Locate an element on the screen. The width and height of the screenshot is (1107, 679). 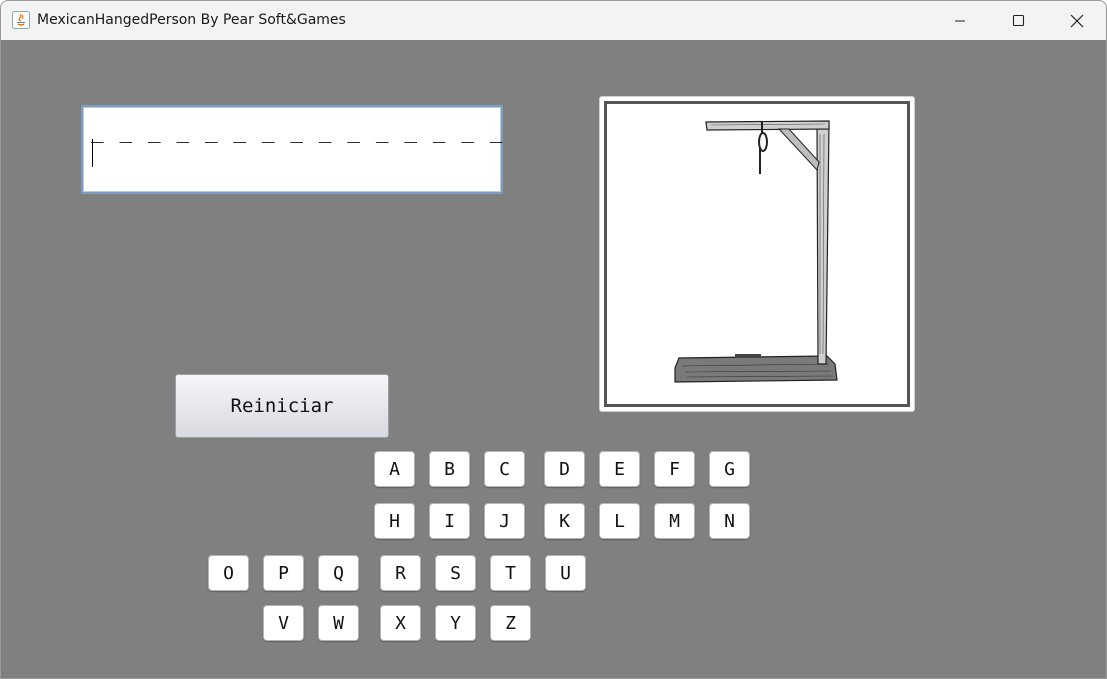
key-z: Z is located at coordinates (510, 623).